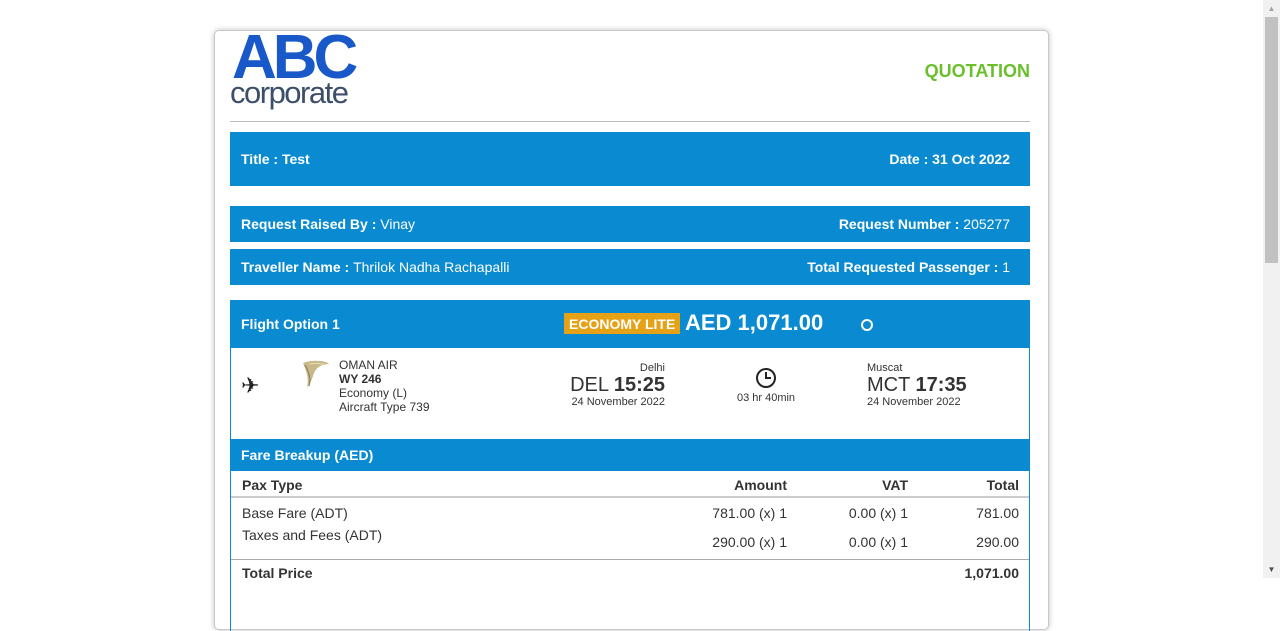 The width and height of the screenshot is (1280, 631). What do you see at coordinates (398, 224) in the screenshot?
I see `raised-by-value: Vinay` at bounding box center [398, 224].